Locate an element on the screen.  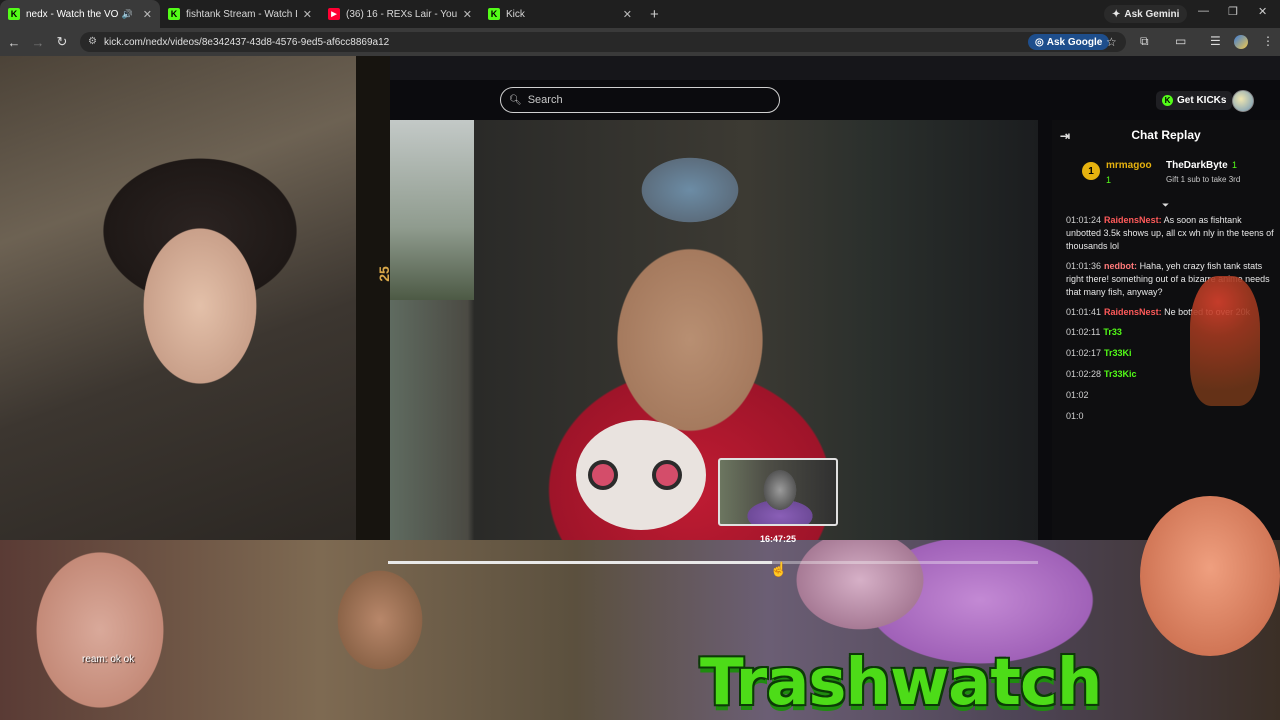
message-user: Tr33Ki is located at coordinates (1118, 353).